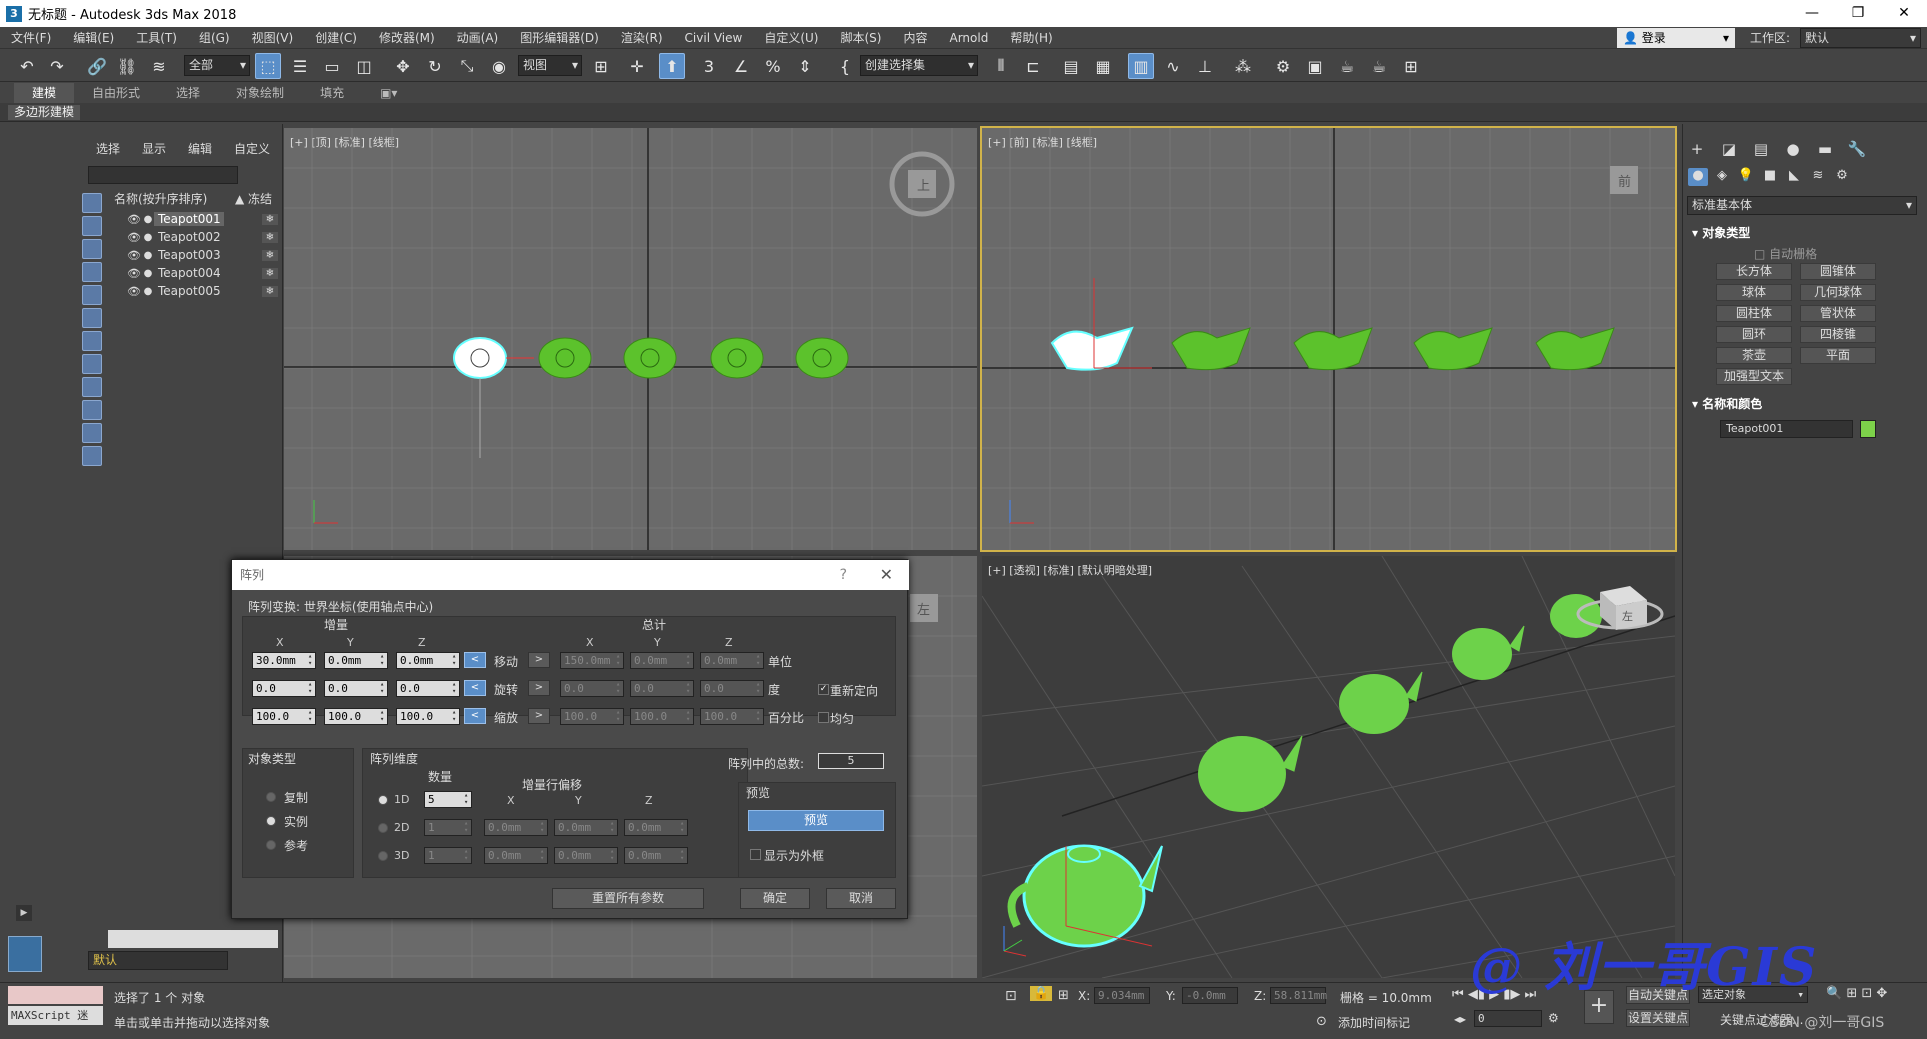  Describe the element at coordinates (156, 38) in the screenshot. I see `menu-tools: 工具(T)` at that location.